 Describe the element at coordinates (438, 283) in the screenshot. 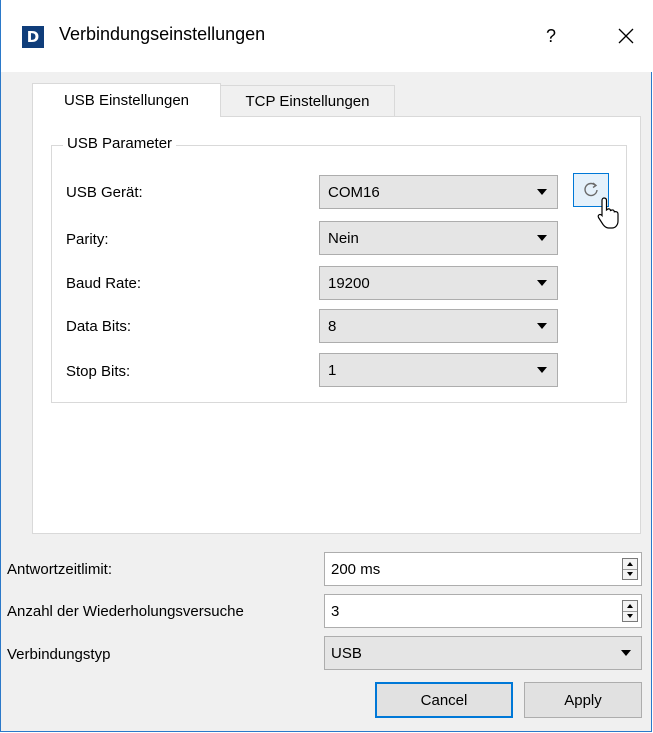

I see `baud-rate-select: 19200` at that location.